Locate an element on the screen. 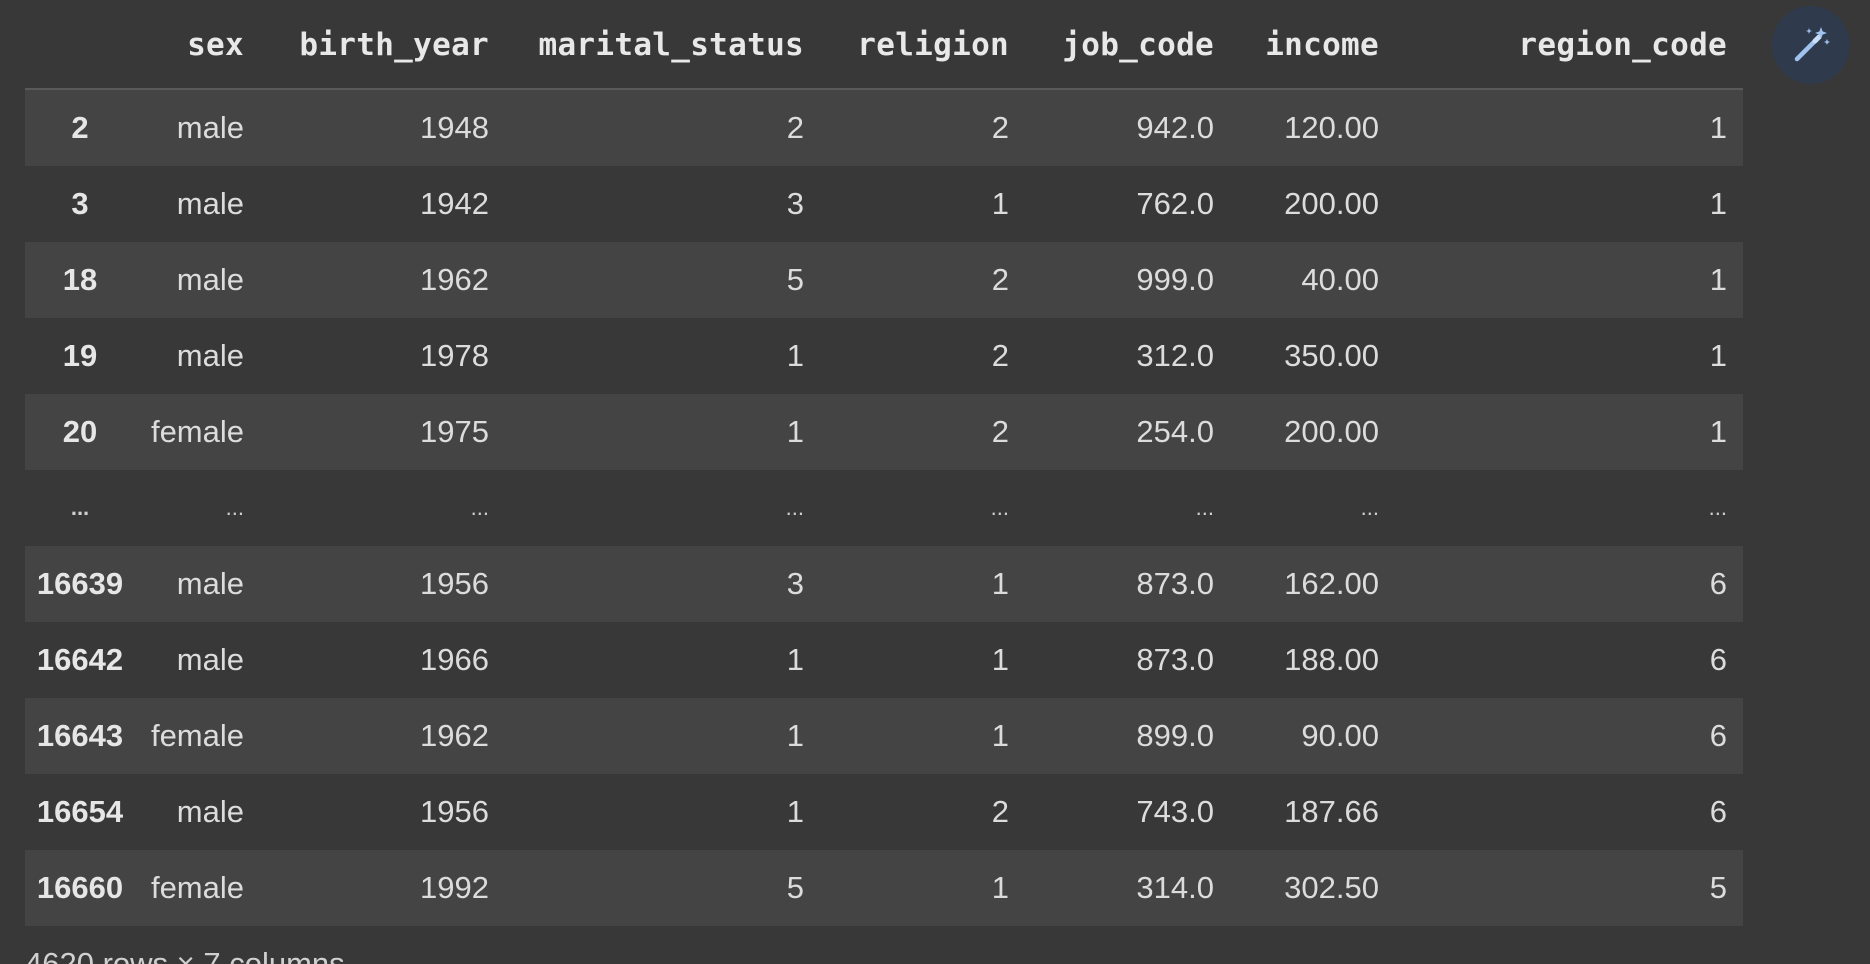 This screenshot has width=1870, height=964. cell-job-code: 314.0 is located at coordinates (1175, 887).